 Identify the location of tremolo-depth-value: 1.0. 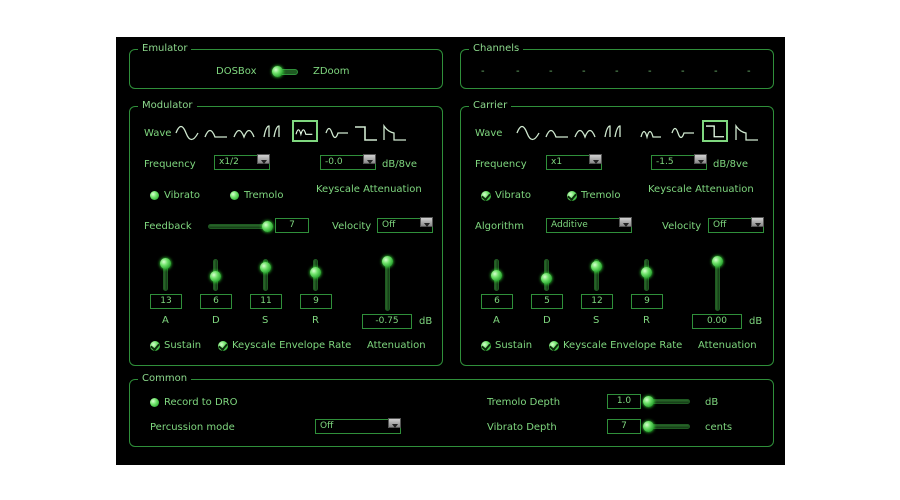
(624, 401).